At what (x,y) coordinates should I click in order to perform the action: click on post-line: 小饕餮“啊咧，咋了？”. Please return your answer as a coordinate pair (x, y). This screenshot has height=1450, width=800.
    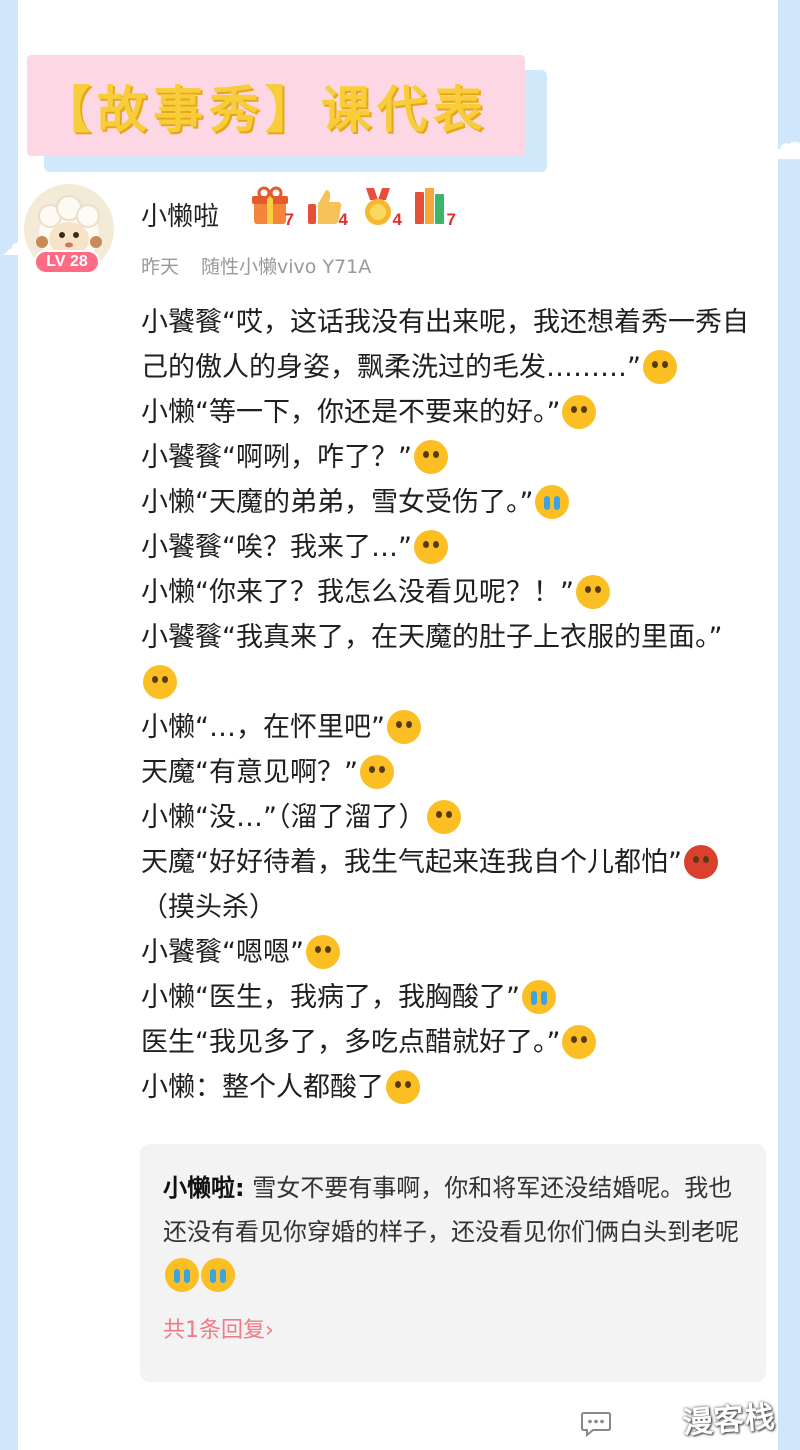
    Looking at the image, I should click on (448, 457).